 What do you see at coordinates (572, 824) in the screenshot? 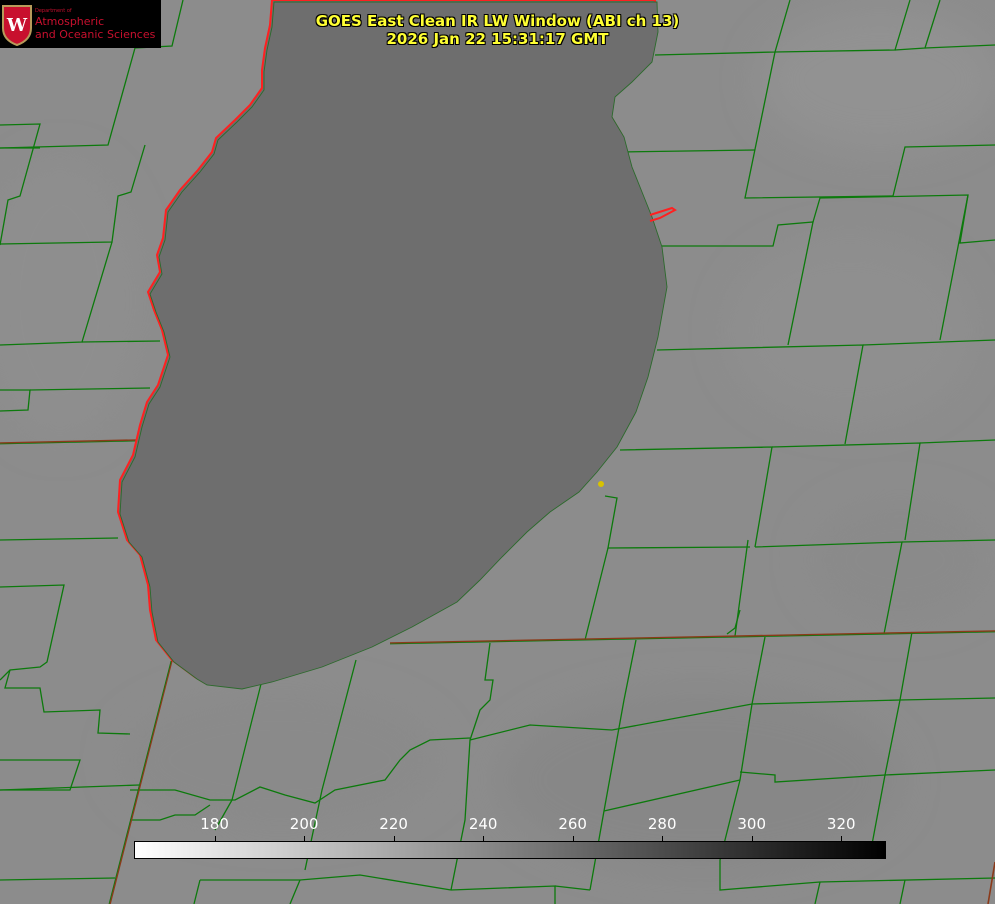
I see `colorbar-tick-label: 260` at bounding box center [572, 824].